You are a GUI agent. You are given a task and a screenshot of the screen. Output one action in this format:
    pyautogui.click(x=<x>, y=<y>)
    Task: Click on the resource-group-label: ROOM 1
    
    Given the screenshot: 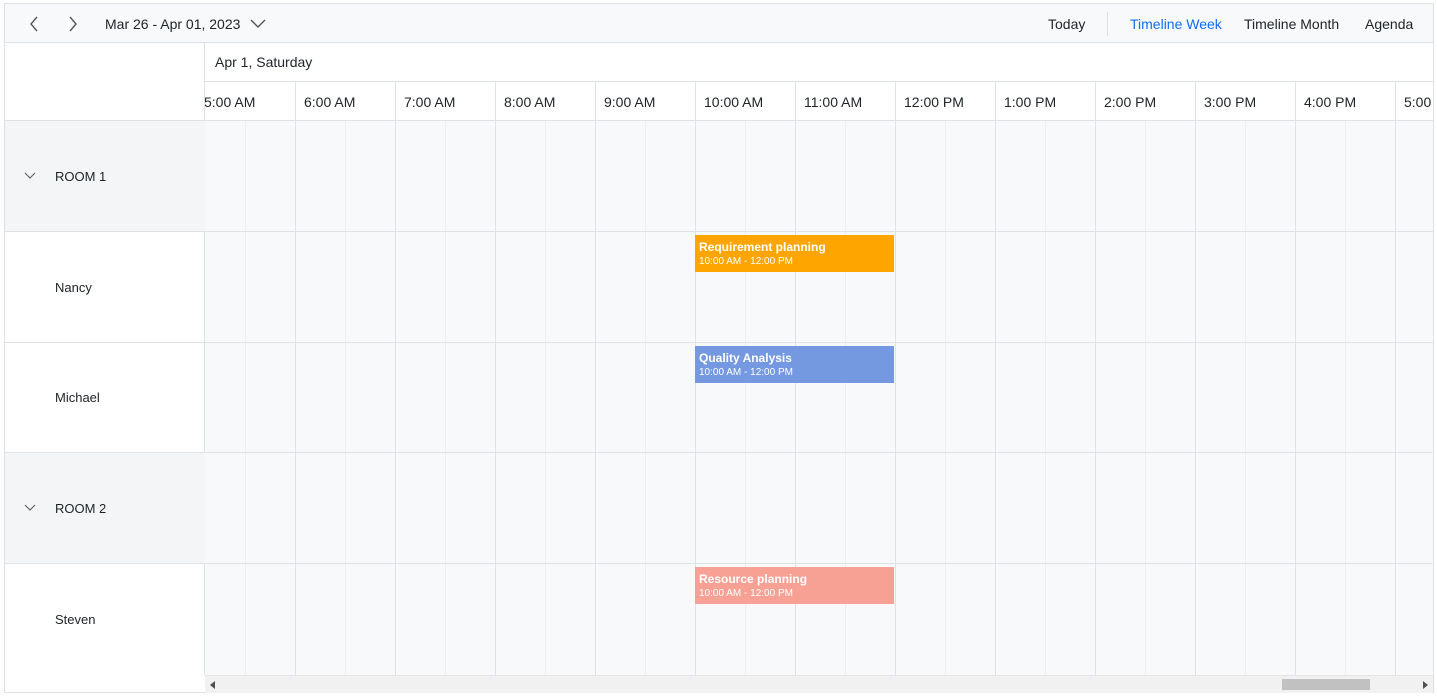 What is the action you would take?
    pyautogui.click(x=81, y=176)
    